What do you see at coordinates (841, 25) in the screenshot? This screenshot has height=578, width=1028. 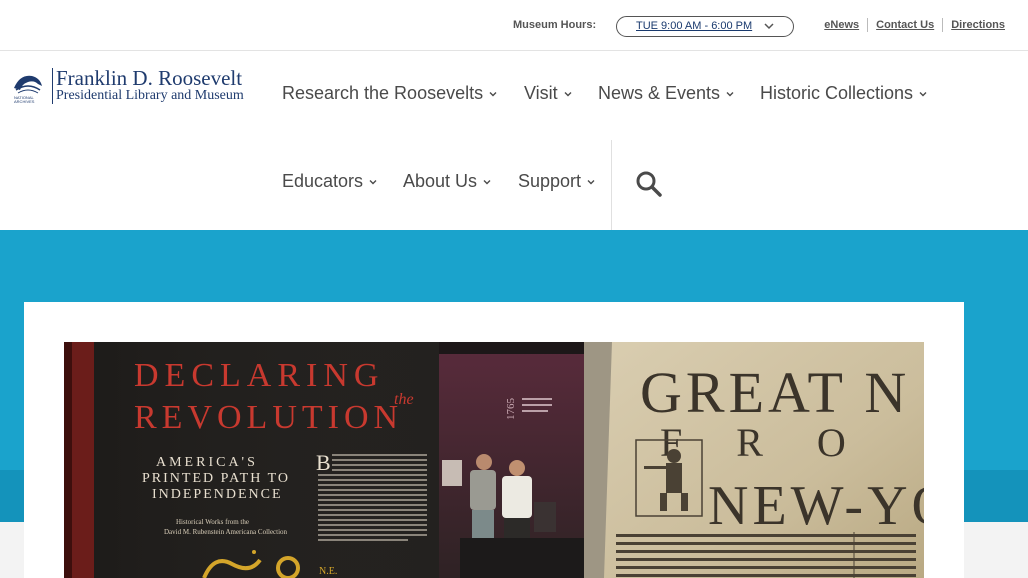 I see `enews-link: eNews` at bounding box center [841, 25].